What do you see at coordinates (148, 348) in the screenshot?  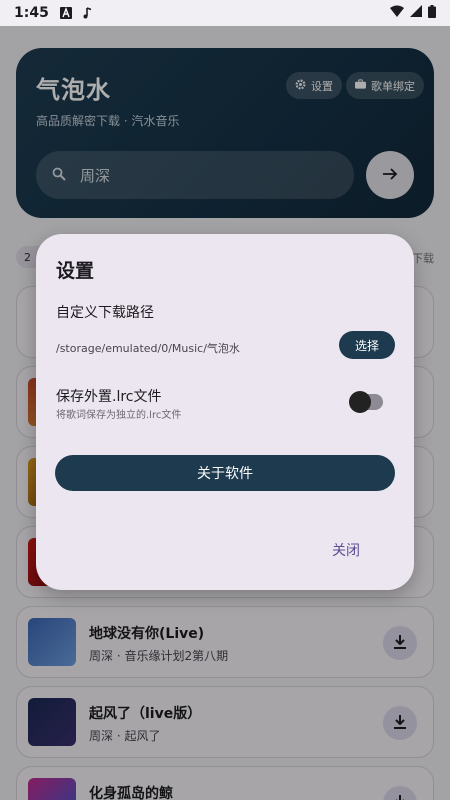 I see `download-path-value: /storage/emulated/0/Music/气泡水` at bounding box center [148, 348].